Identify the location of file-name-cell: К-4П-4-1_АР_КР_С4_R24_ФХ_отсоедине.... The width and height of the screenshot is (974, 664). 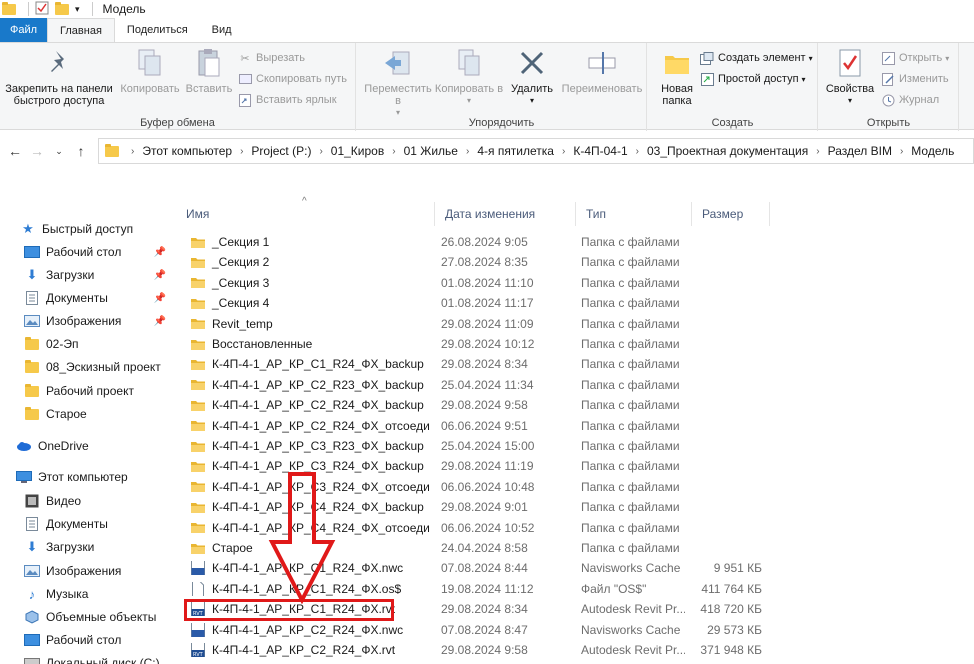
(310, 528).